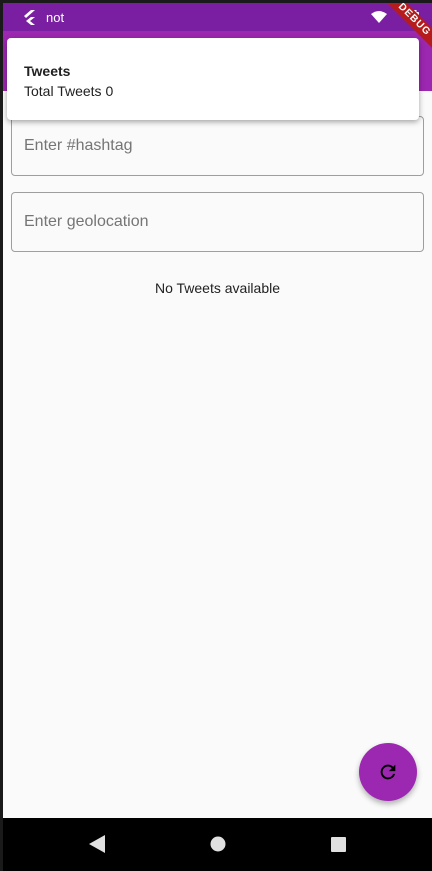  What do you see at coordinates (217, 288) in the screenshot?
I see `empty-tweets-message: No Tweets available` at bounding box center [217, 288].